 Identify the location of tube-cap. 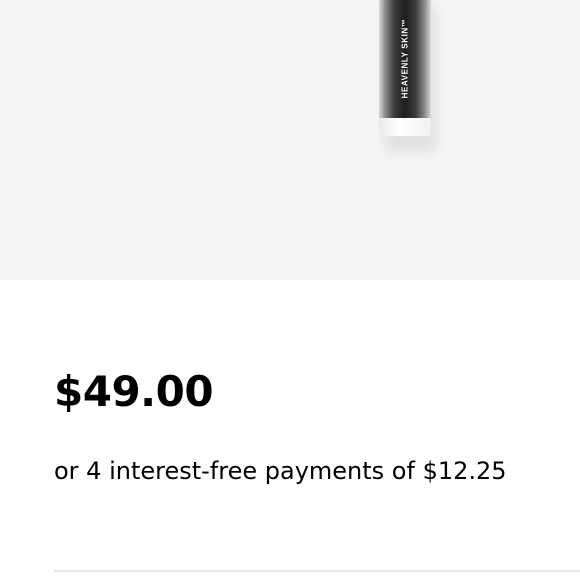
(405, 127).